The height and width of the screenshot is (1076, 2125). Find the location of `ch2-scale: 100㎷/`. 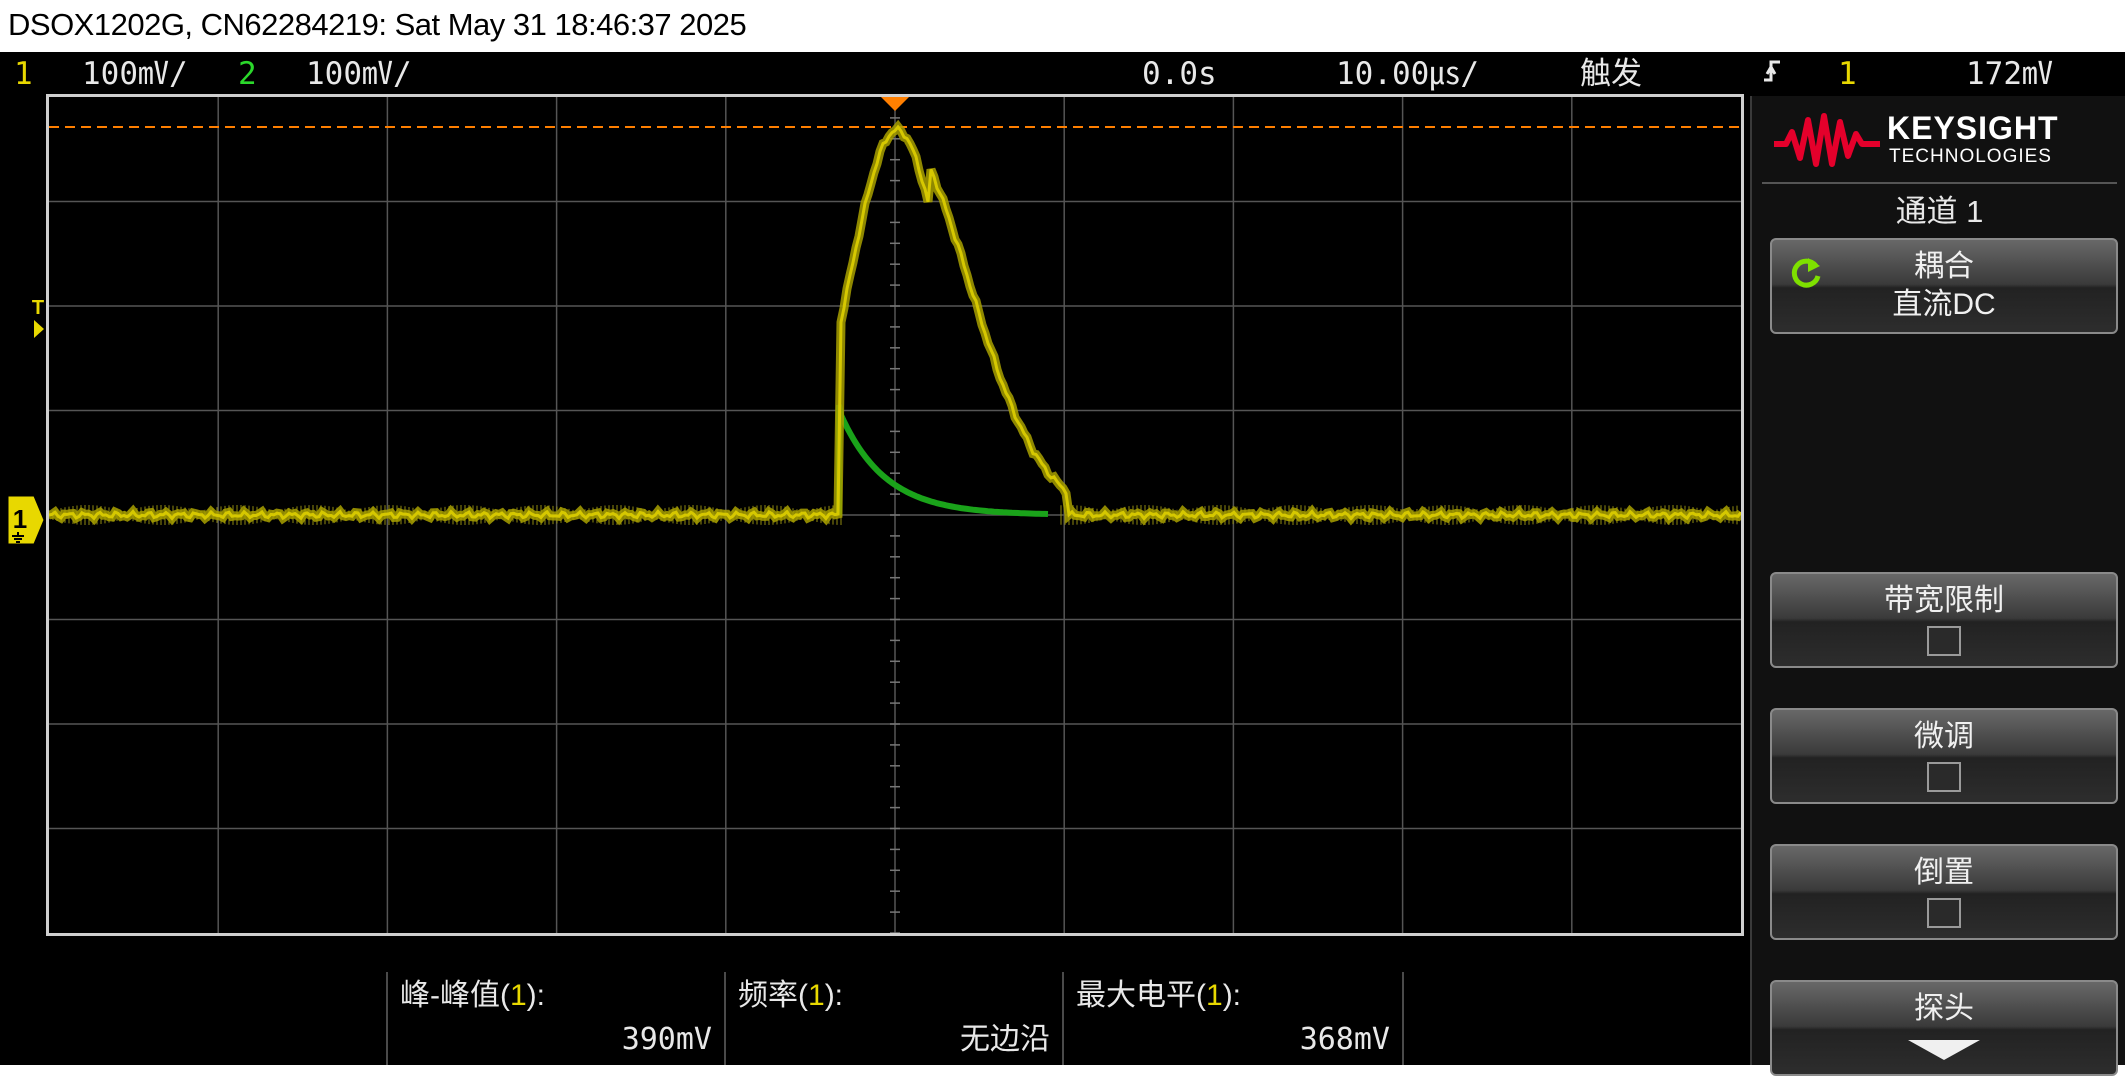

ch2-scale: 100㎷/ is located at coordinates (359, 74).